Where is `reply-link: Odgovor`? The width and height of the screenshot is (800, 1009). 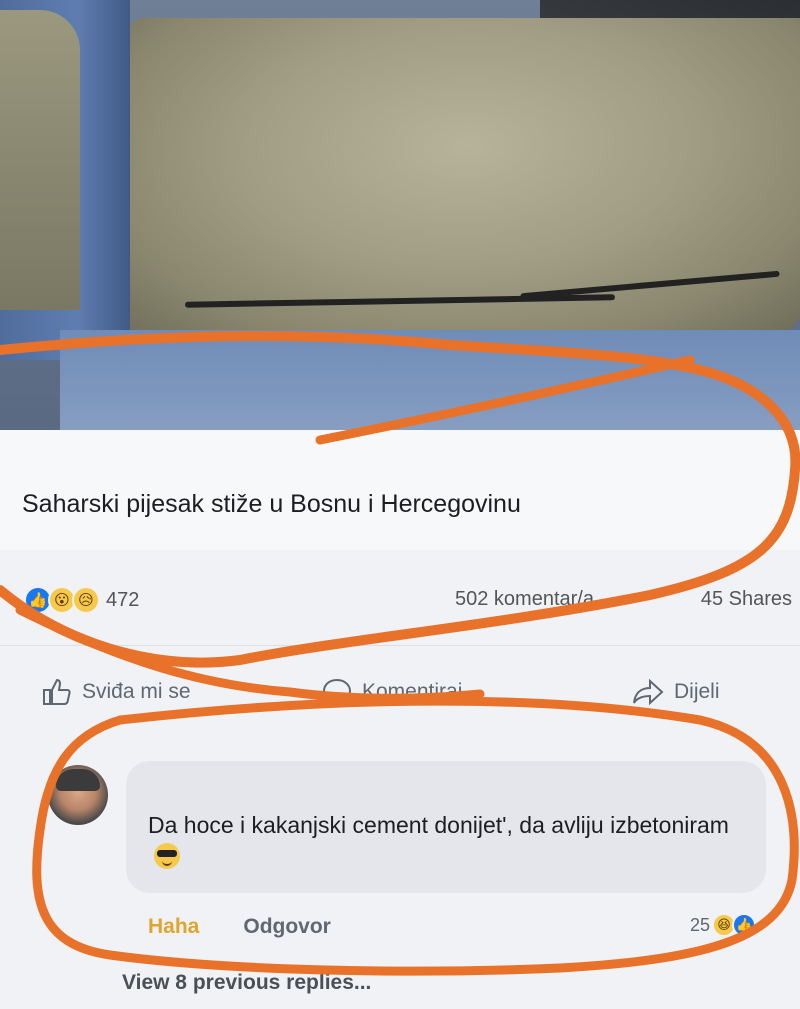 reply-link: Odgovor is located at coordinates (287, 927).